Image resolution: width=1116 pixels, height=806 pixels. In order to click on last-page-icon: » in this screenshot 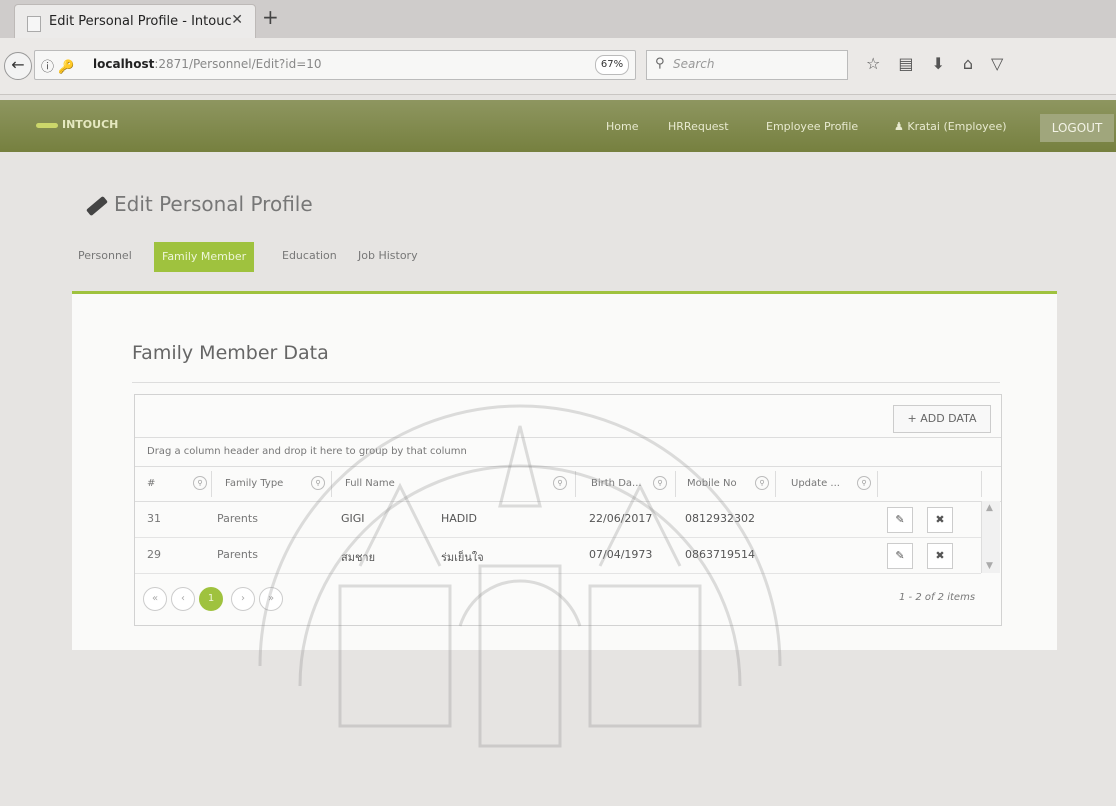, I will do `click(271, 599)`.